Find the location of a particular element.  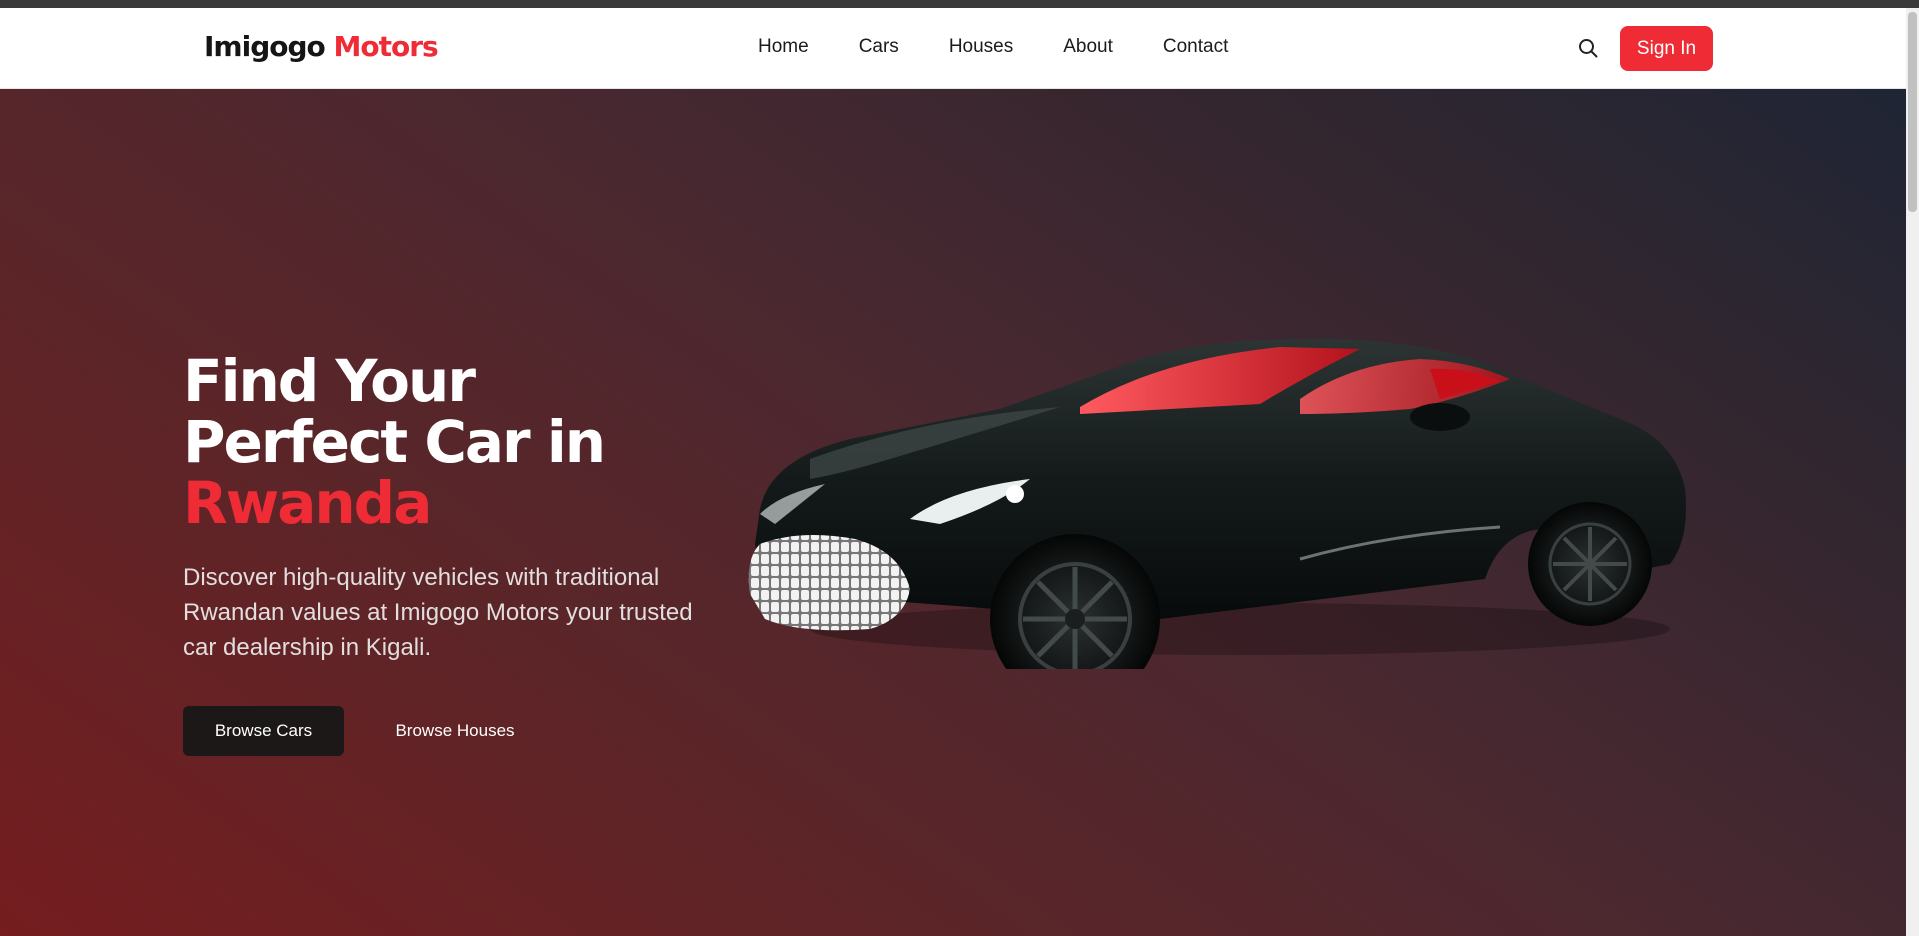

brand-logo: Imigogo Motors is located at coordinates (321, 46).